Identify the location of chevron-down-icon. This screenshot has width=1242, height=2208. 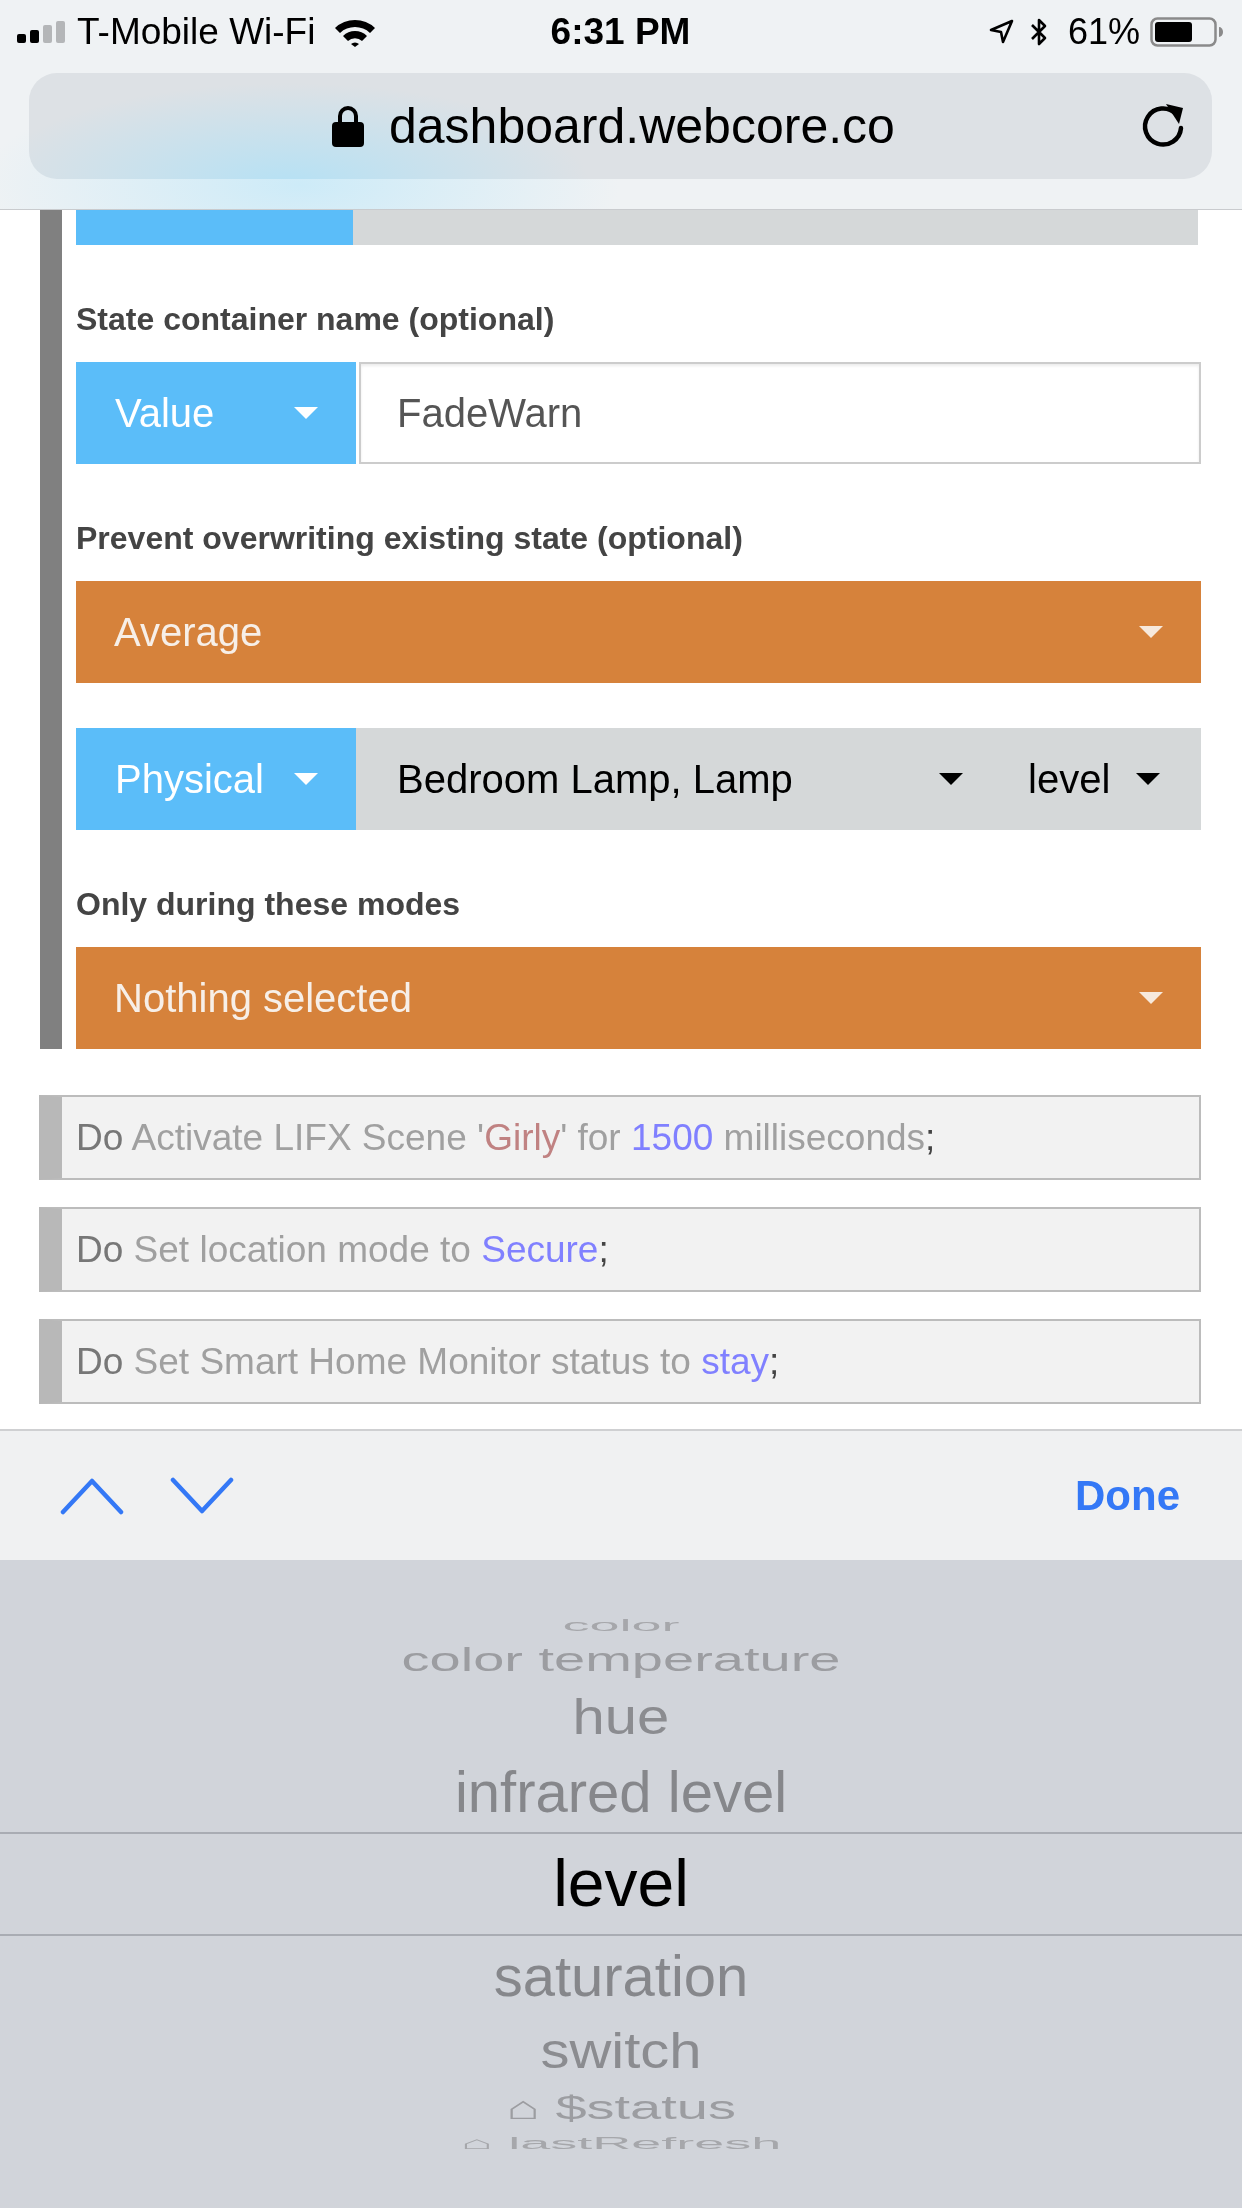
(202, 1495).